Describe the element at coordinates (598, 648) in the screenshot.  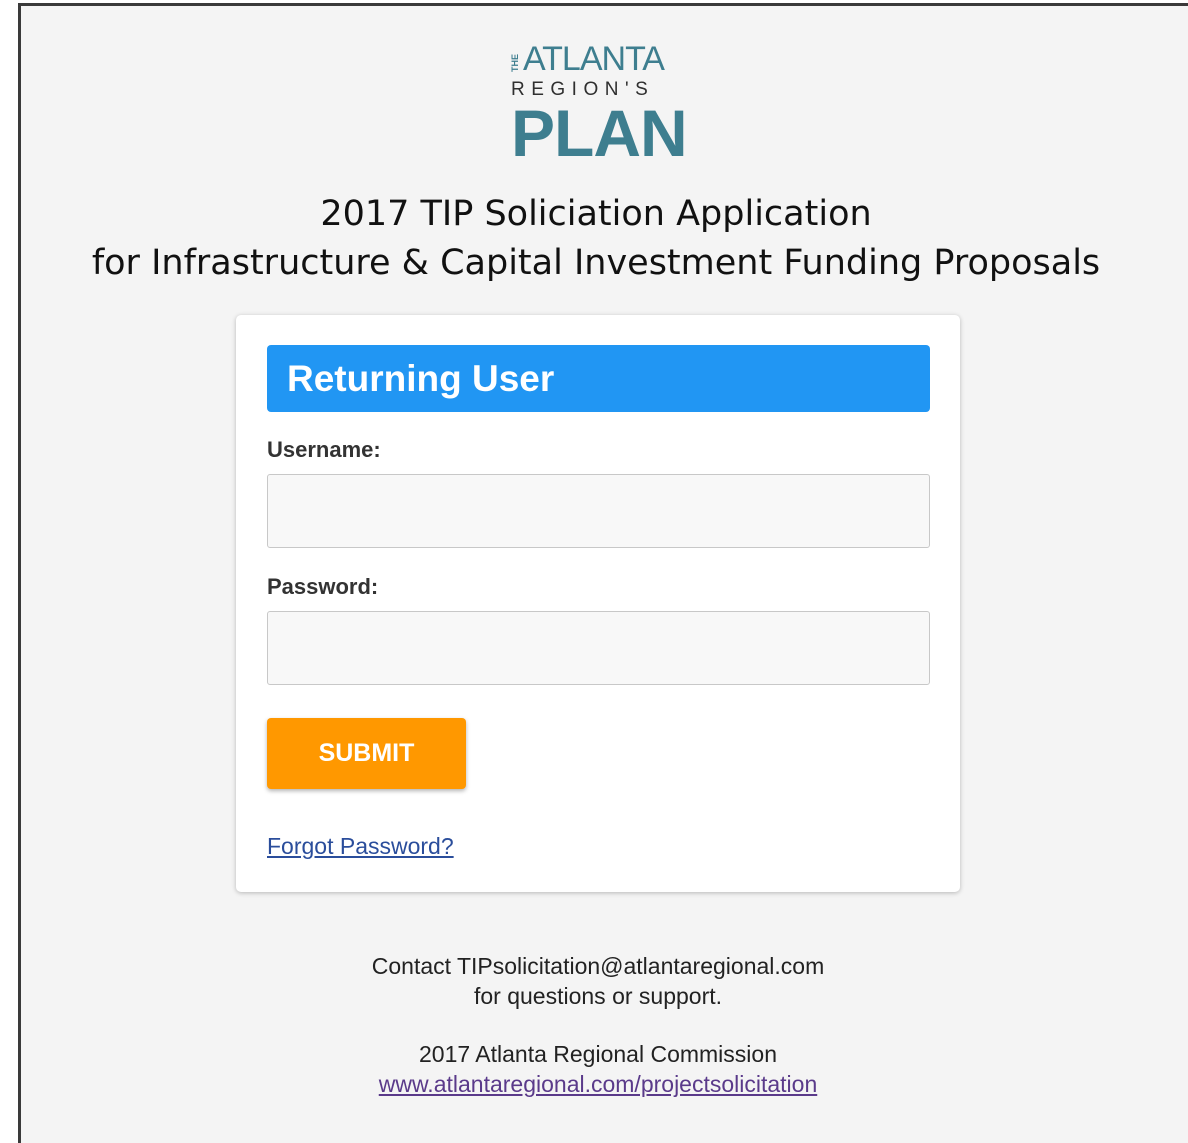
I see `password-input` at that location.